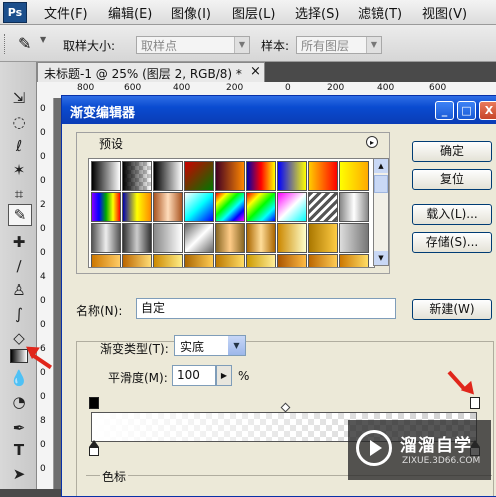 This screenshot has height=497, width=496. I want to click on magic-wand-icon: ✶, so click(19, 170).